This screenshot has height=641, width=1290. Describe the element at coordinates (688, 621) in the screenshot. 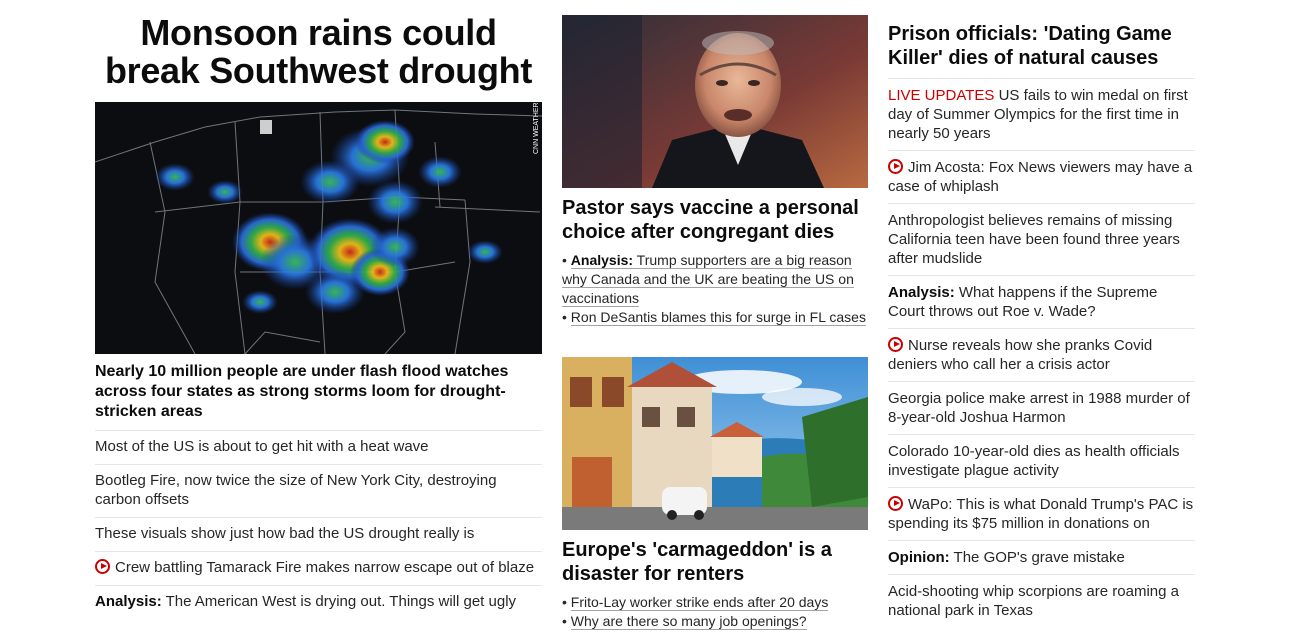

I see `bullet-link: Why are there so many job openings?` at that location.